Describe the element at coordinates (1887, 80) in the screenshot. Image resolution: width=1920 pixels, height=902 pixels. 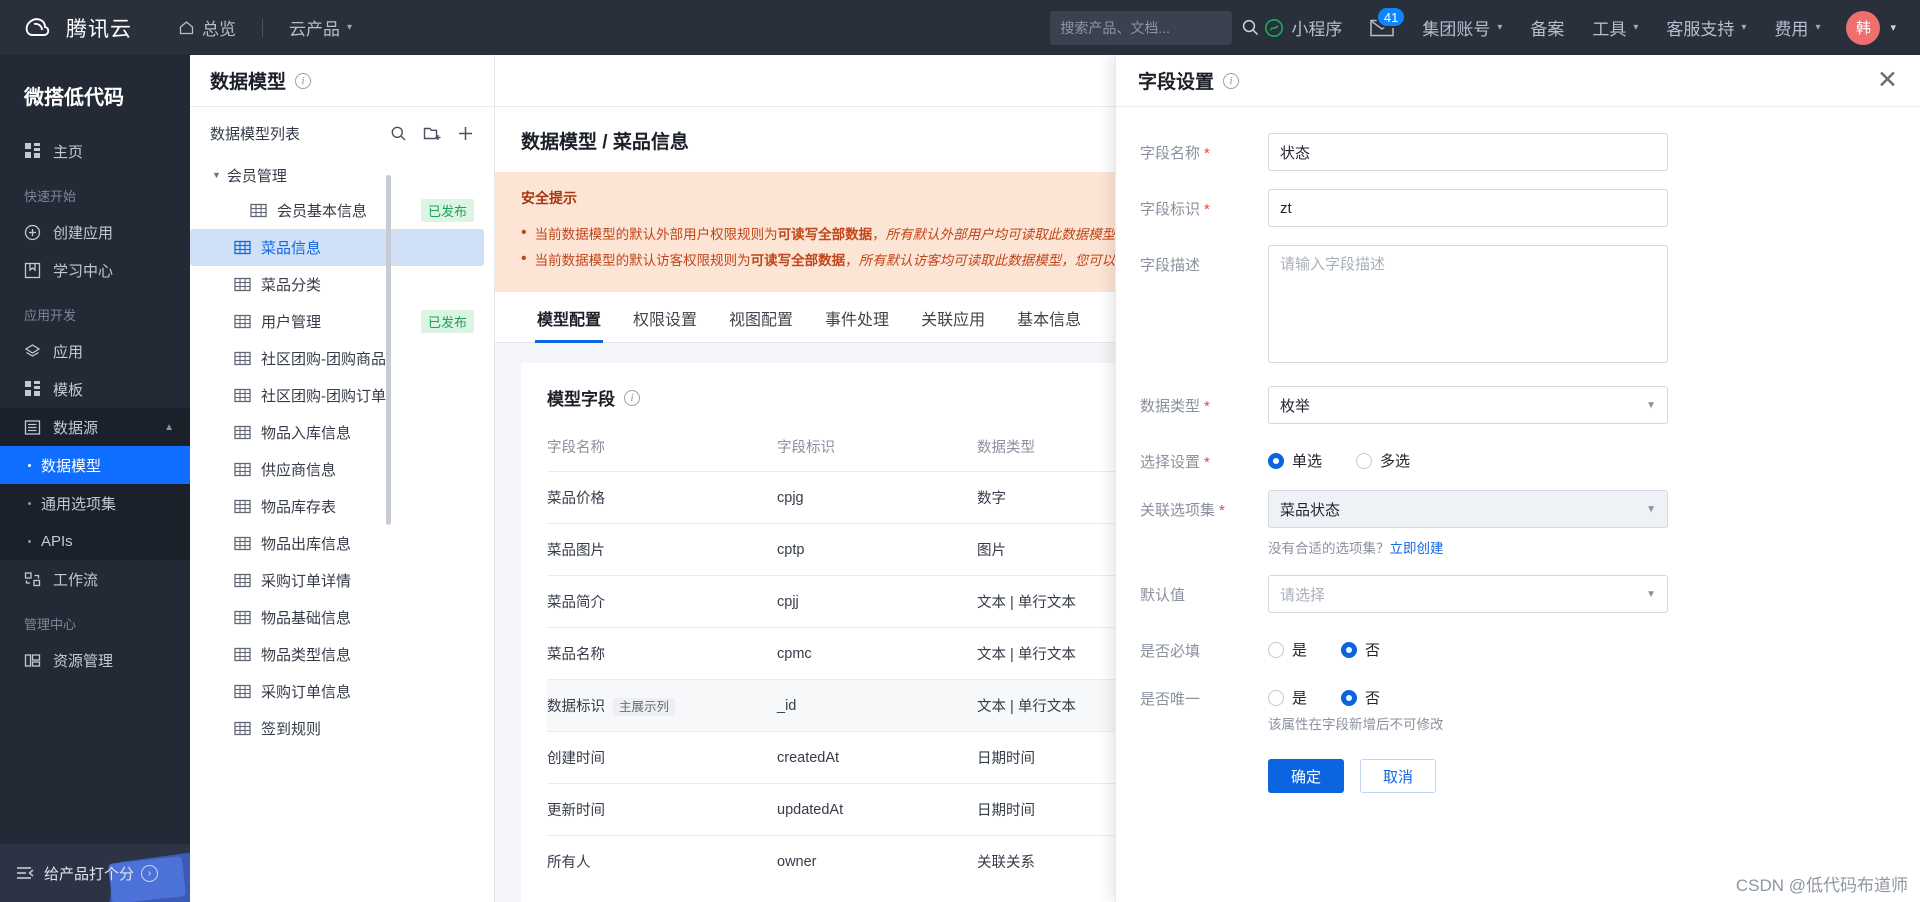
I see `close-icon: ✕` at that location.